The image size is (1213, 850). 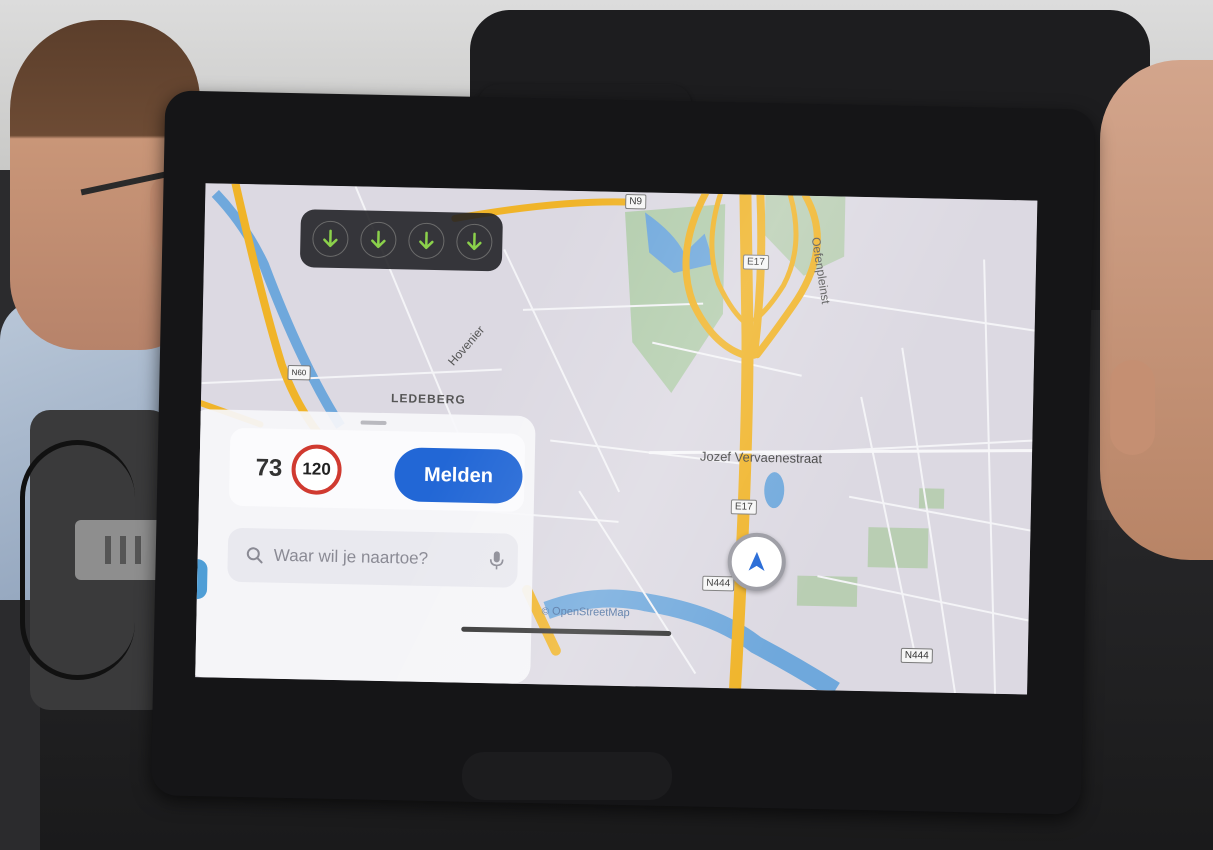 I want to click on search-input, so click(x=378, y=558).